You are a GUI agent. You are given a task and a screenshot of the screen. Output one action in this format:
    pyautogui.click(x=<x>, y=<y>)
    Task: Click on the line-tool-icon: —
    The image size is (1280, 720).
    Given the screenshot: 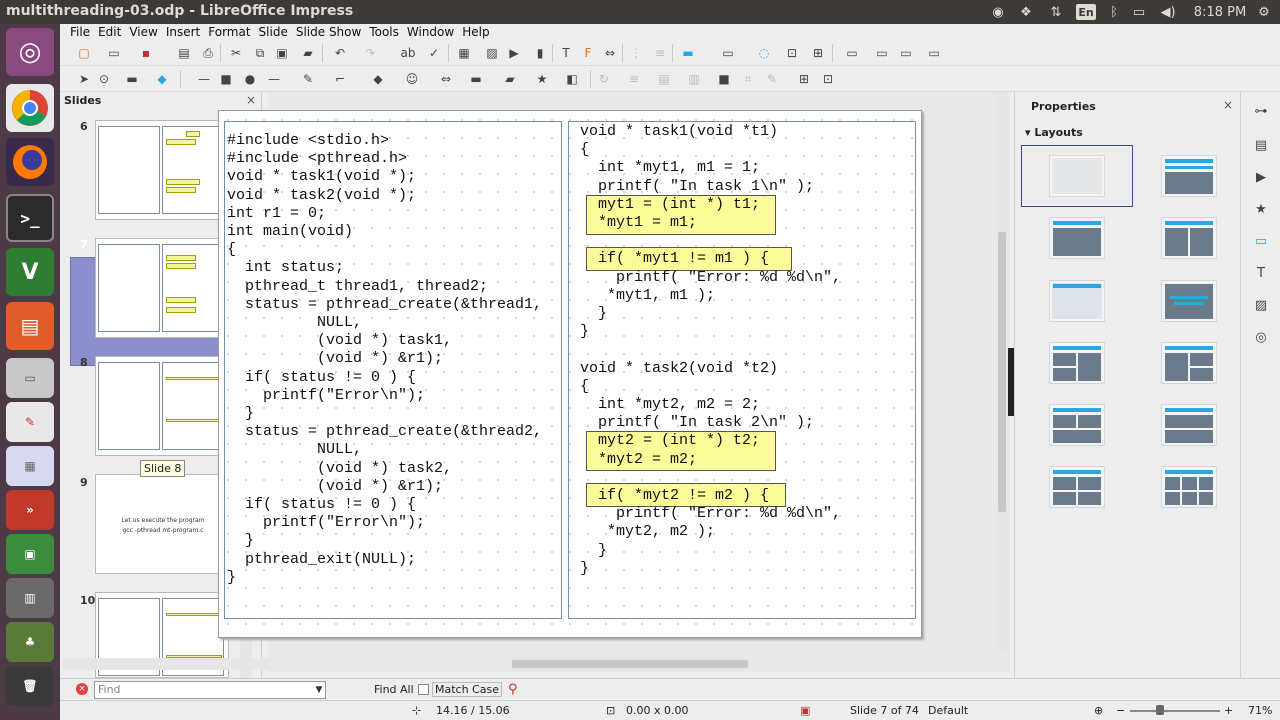 What is the action you would take?
    pyautogui.click(x=204, y=79)
    